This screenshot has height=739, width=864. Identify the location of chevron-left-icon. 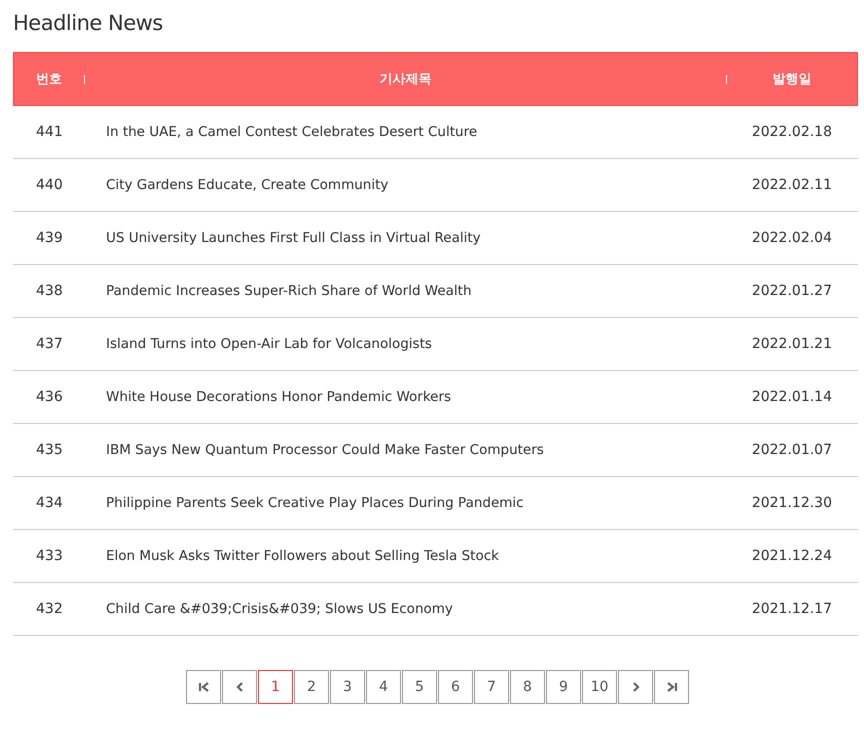
(240, 687).